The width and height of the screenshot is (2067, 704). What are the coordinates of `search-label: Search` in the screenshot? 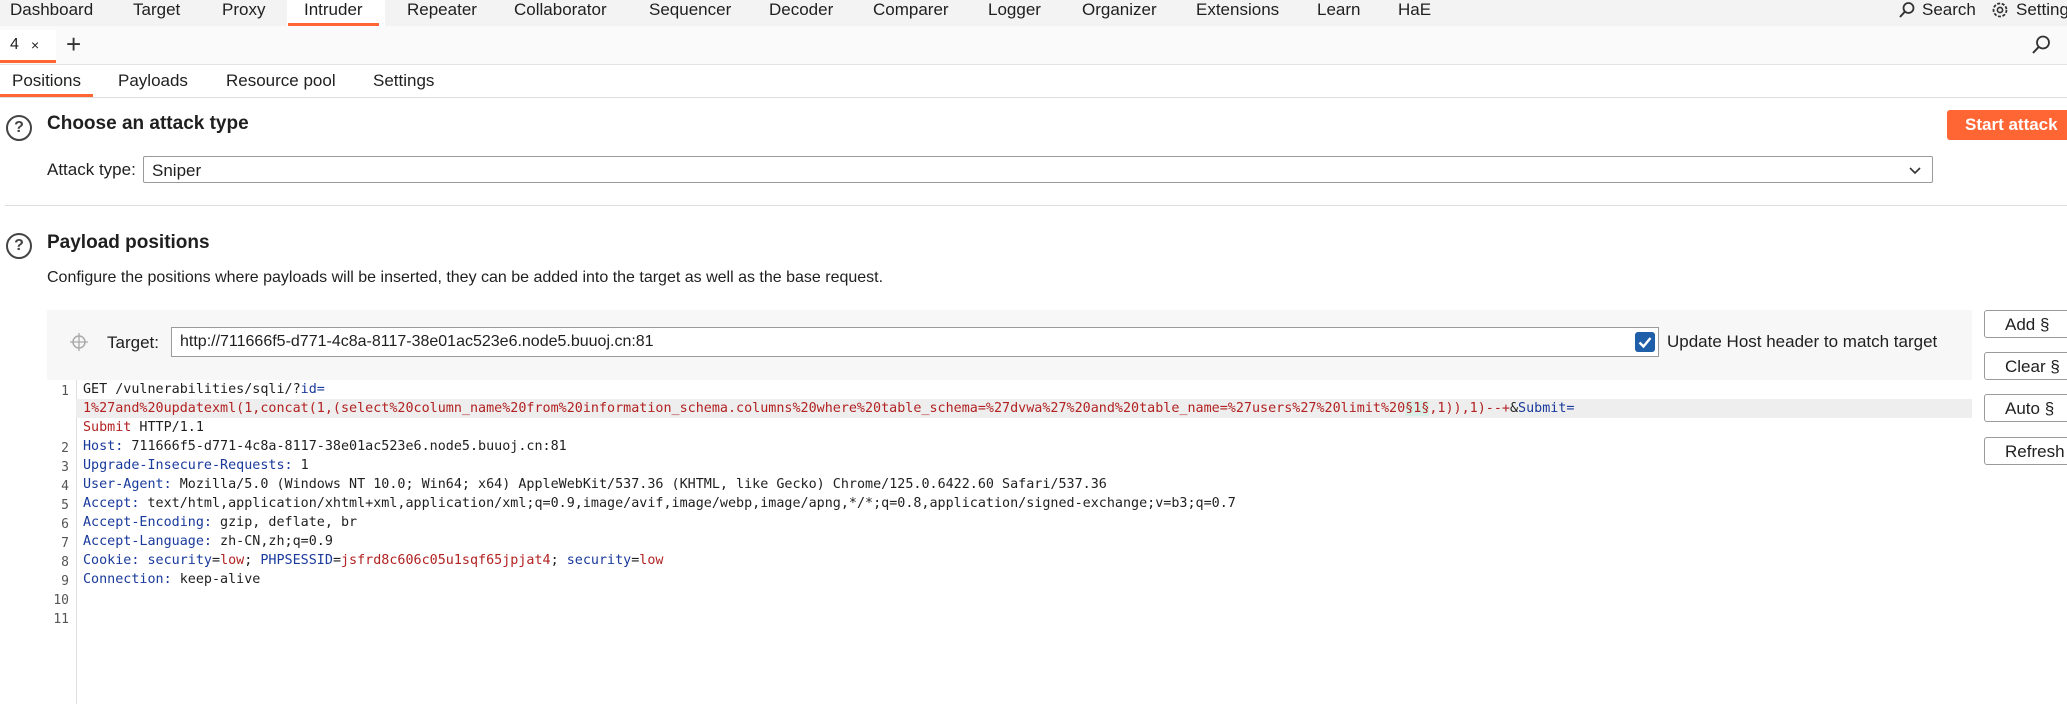 It's located at (1949, 9).